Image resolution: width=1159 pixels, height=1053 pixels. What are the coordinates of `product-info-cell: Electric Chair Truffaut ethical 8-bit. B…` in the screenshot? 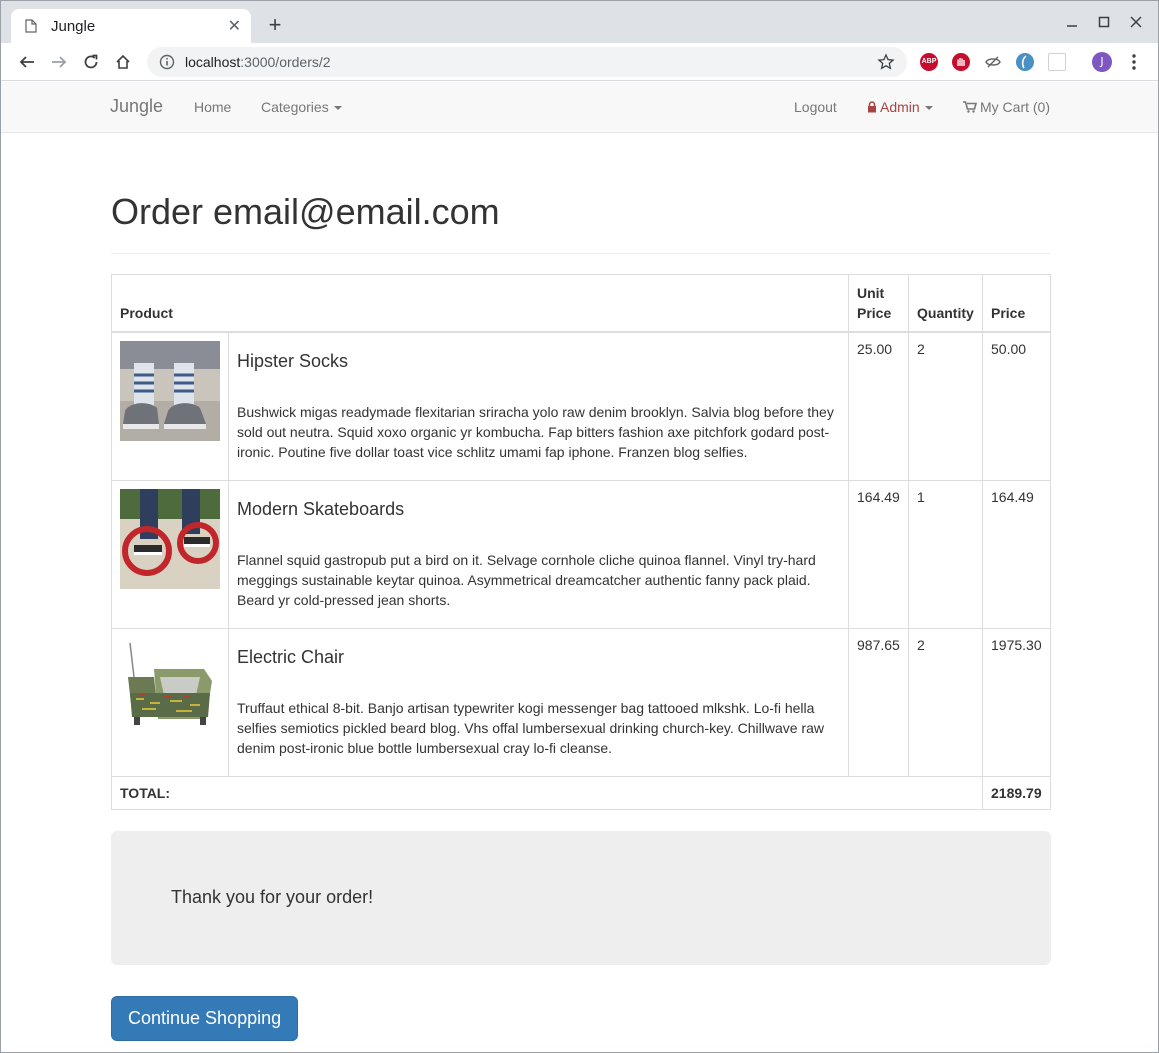 It's located at (538, 702).